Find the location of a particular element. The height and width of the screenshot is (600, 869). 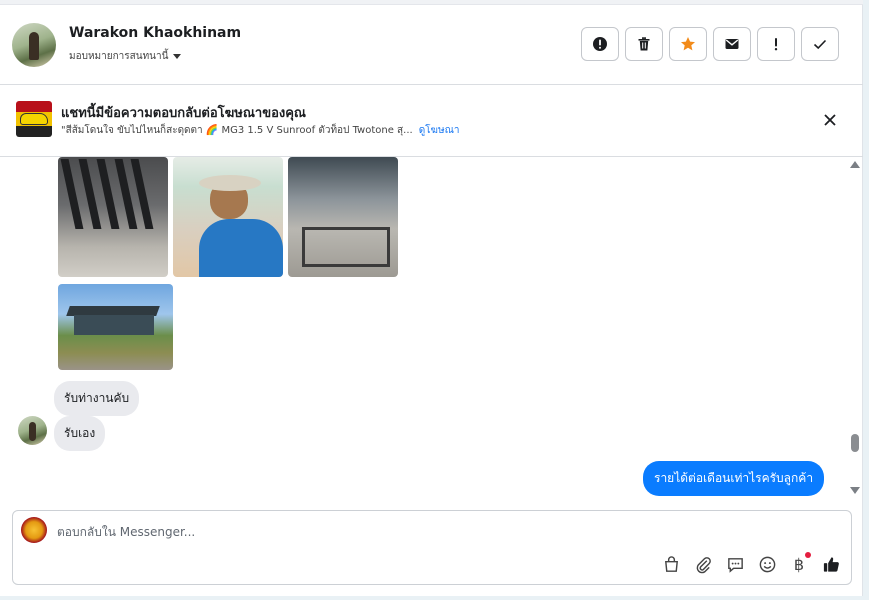

contact-avatar-small is located at coordinates (32, 430).